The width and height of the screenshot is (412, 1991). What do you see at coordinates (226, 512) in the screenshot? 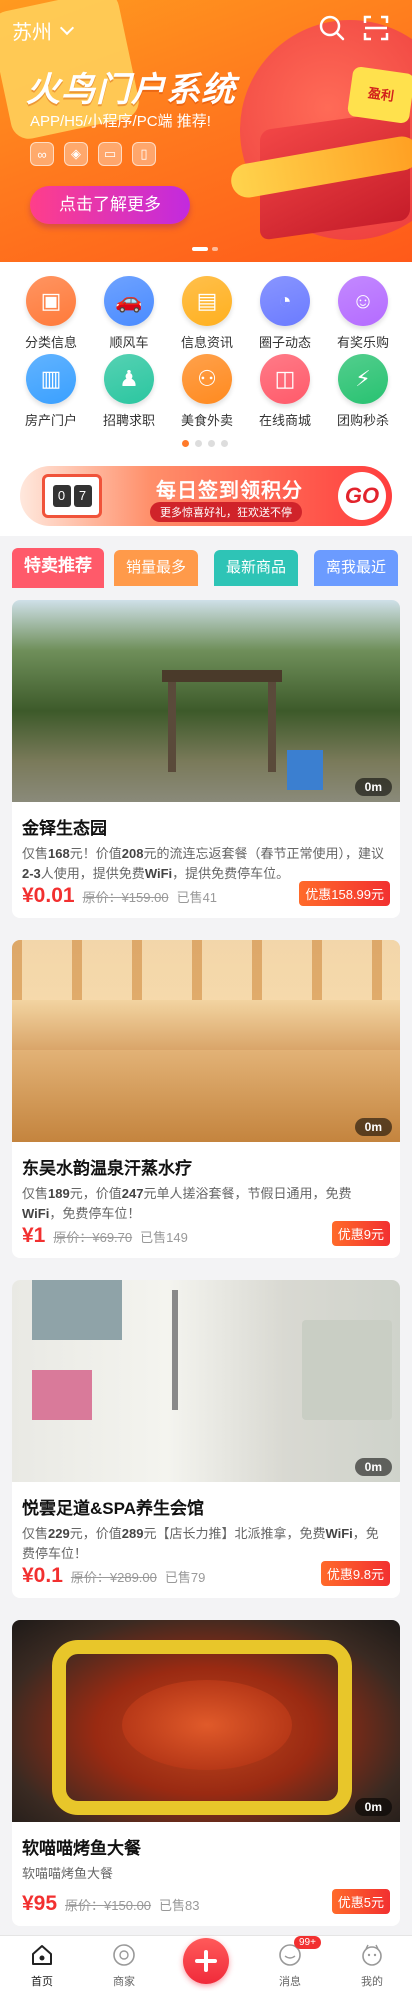
I see `signin-subtitle: 更多惊喜好礼，狂欢送不停` at bounding box center [226, 512].